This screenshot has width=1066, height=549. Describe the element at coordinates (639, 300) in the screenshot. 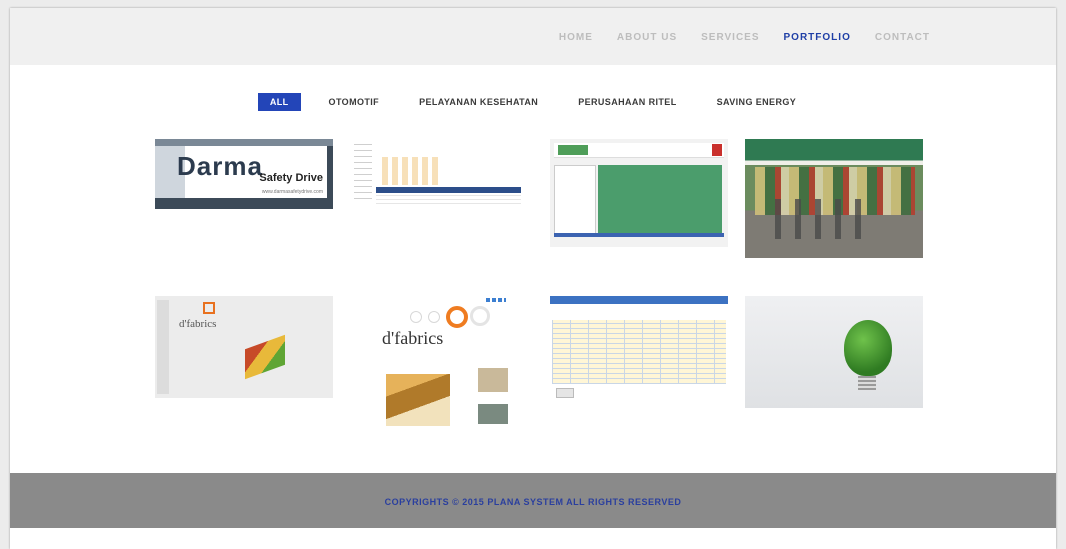

I see `thumb-window-titlebar` at that location.